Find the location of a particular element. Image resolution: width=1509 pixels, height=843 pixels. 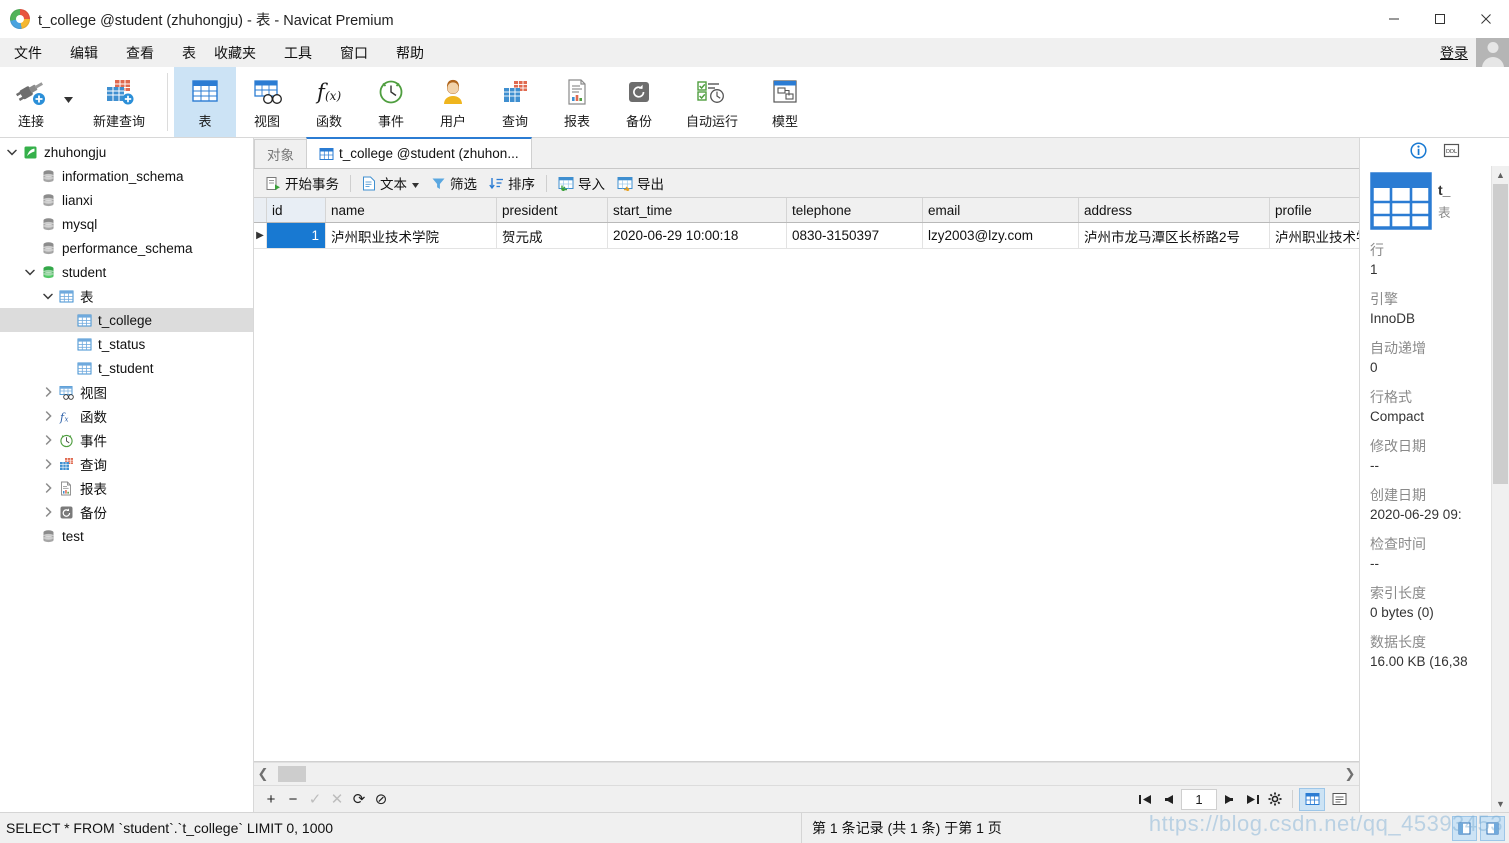

grid-cell-address: 泸州市龙马潭区长桥路2号 is located at coordinates (1174, 235).